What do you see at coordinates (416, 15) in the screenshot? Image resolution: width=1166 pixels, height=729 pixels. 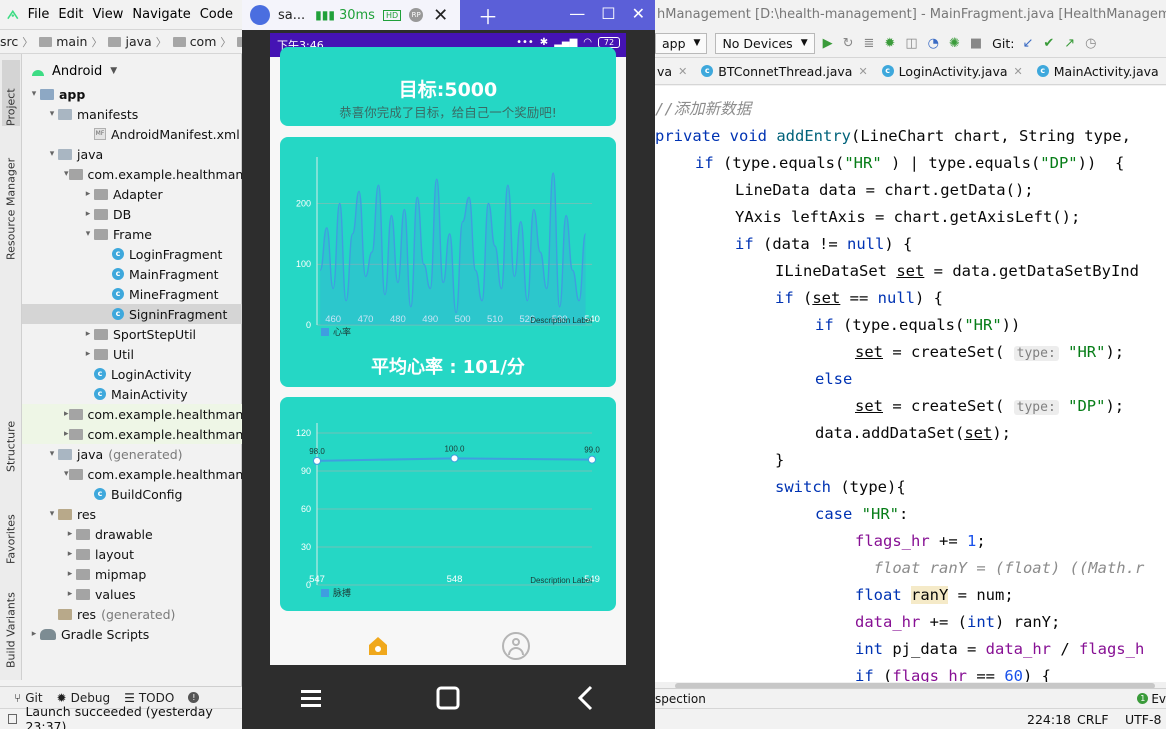 I see `rp-badge-icon: RP` at bounding box center [416, 15].